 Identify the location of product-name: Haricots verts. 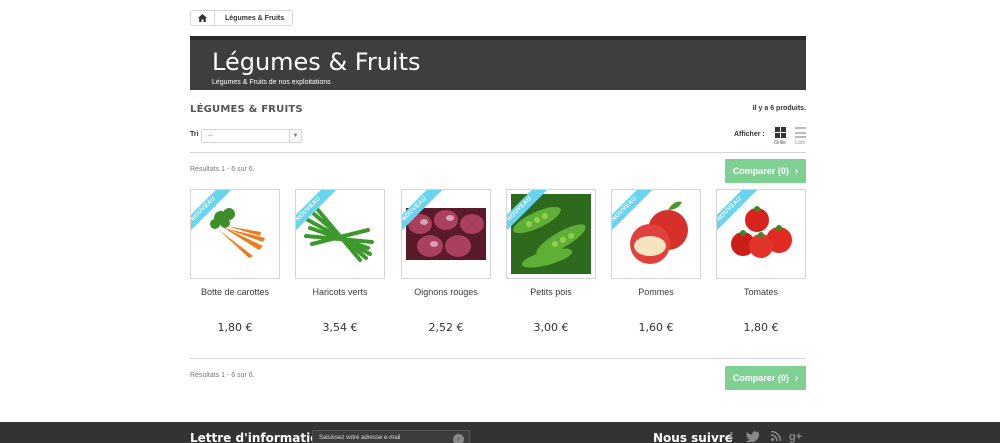
(340, 292).